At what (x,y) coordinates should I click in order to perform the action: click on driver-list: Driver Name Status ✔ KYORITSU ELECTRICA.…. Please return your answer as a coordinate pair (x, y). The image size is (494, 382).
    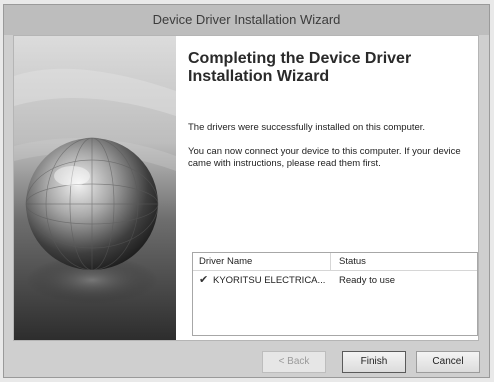
    Looking at the image, I should click on (335, 294).